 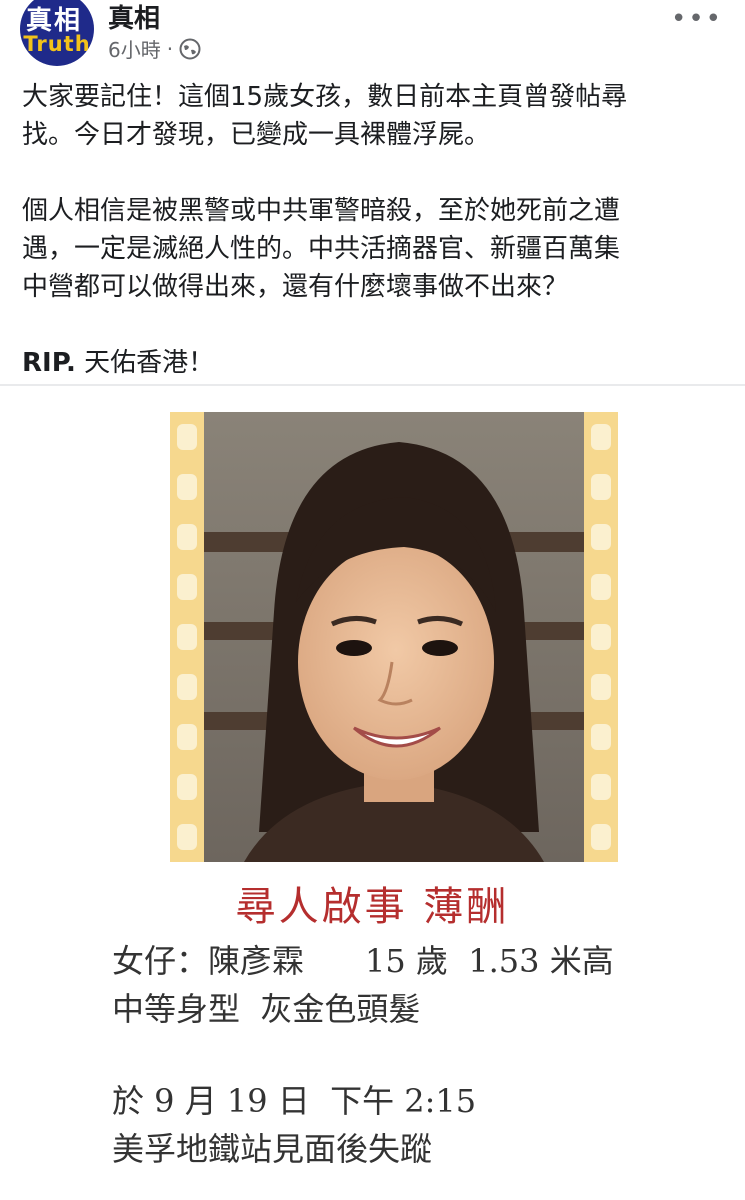 What do you see at coordinates (363, 961) in the screenshot?
I see `poster-details-name: 女仔：陳彥霖 15 歲 1.53 米高` at bounding box center [363, 961].